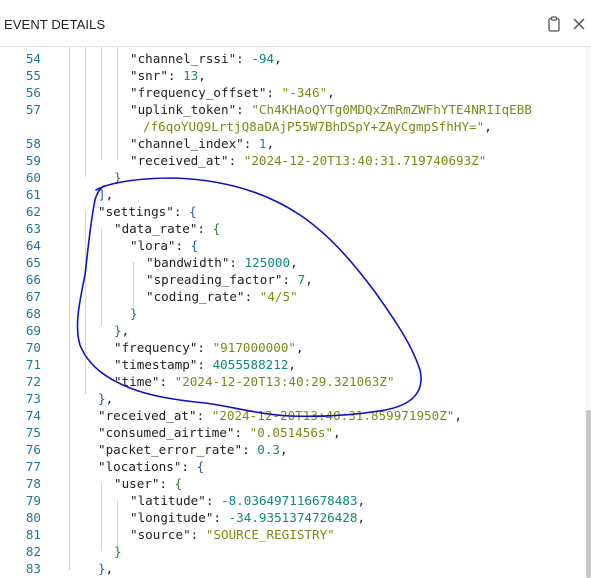 Image resolution: width=591 pixels, height=578 pixels. Describe the element at coordinates (232, 534) in the screenshot. I see `code-text: "source": "SOURCE_REGISTRY"` at that location.